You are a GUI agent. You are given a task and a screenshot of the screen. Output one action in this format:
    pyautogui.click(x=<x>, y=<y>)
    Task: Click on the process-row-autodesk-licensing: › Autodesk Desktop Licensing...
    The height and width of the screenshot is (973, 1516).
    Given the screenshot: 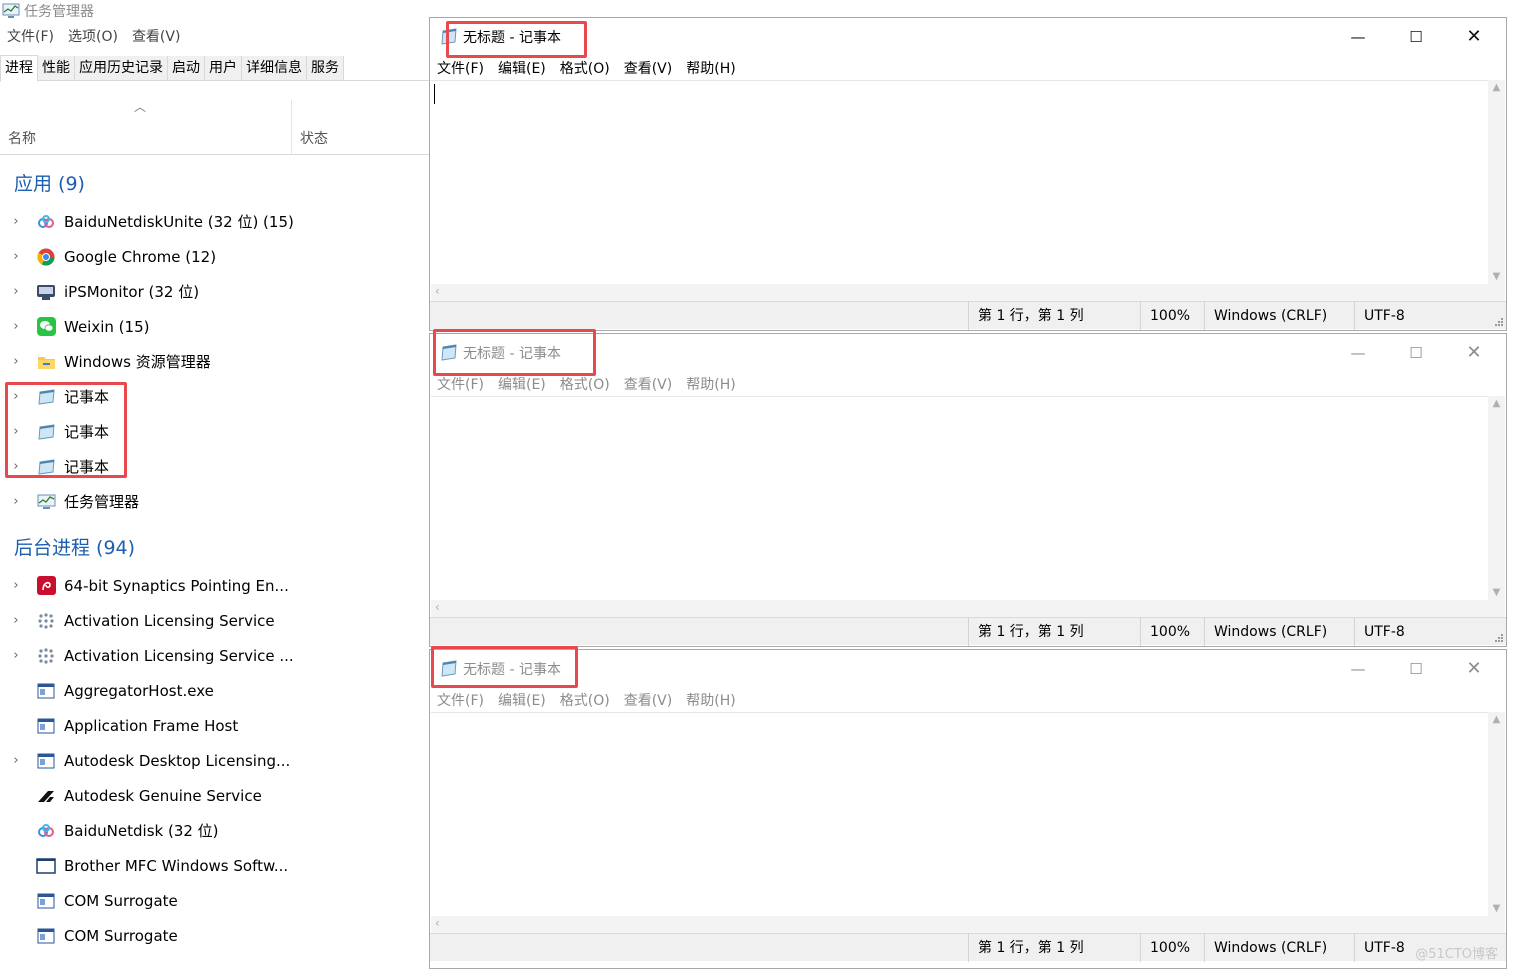 What is the action you would take?
    pyautogui.click(x=215, y=760)
    